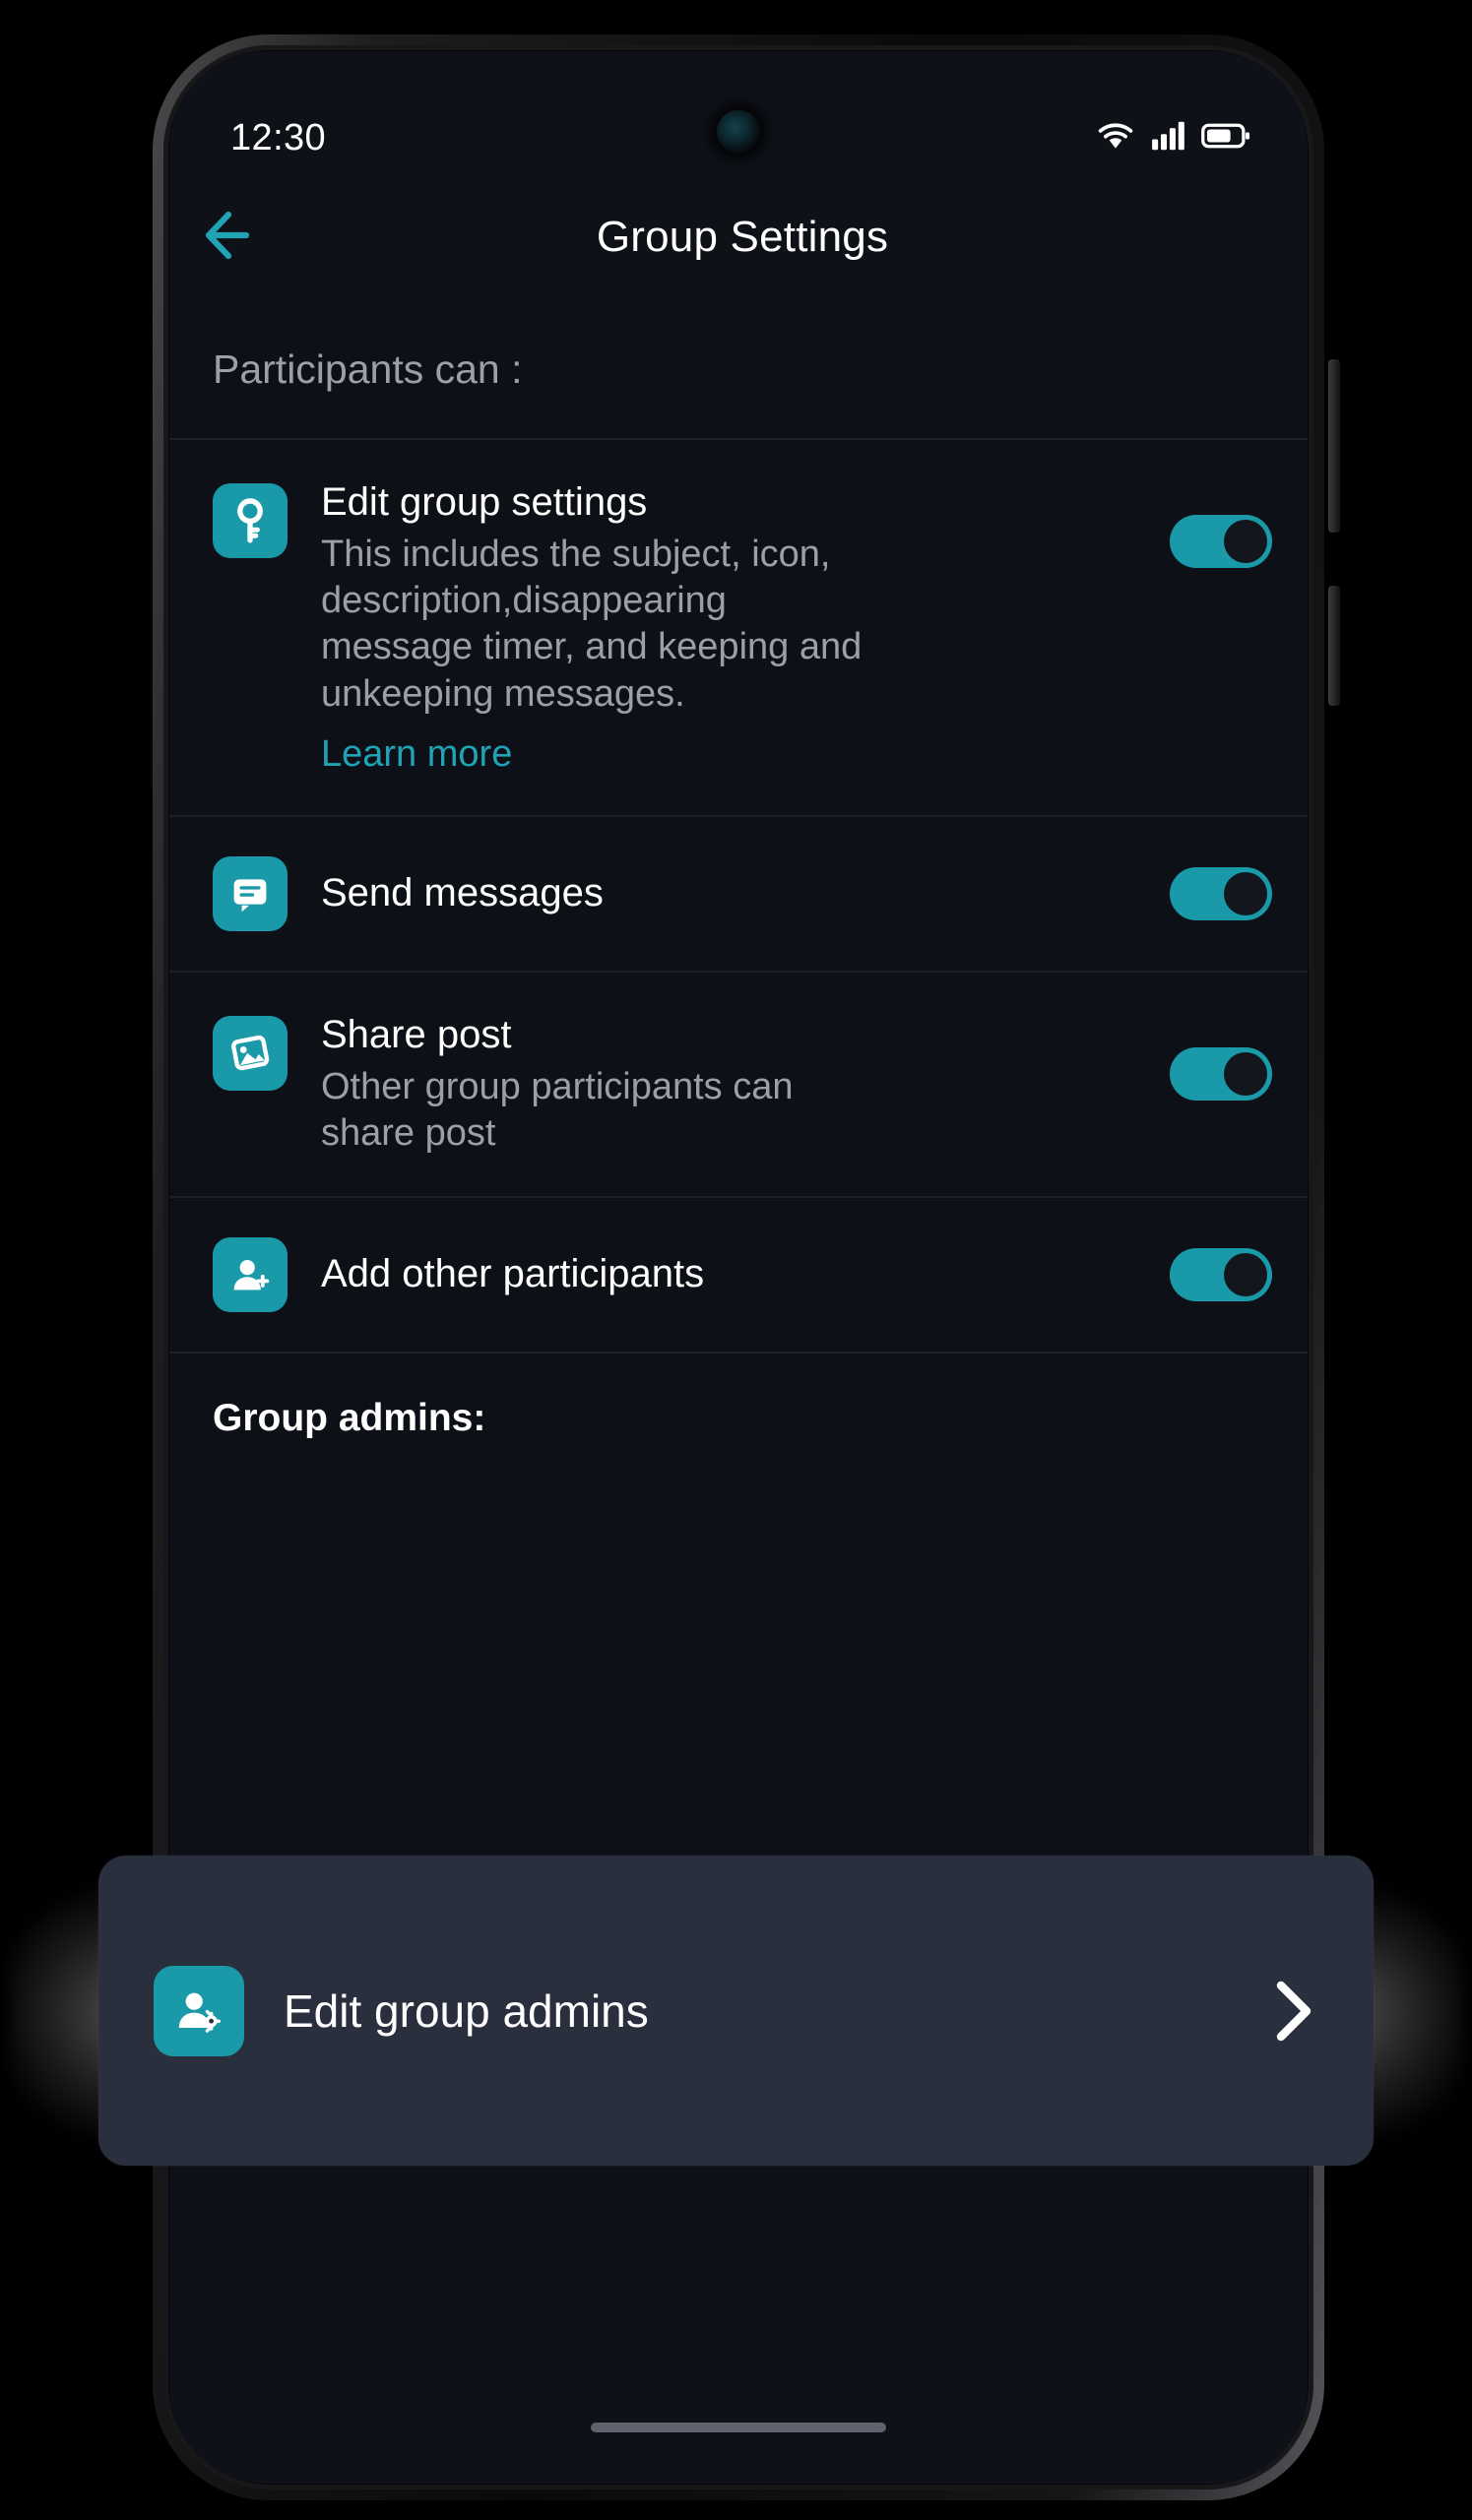 Image resolution: width=1472 pixels, height=2520 pixels. I want to click on cellular-signal-icon, so click(1168, 138).